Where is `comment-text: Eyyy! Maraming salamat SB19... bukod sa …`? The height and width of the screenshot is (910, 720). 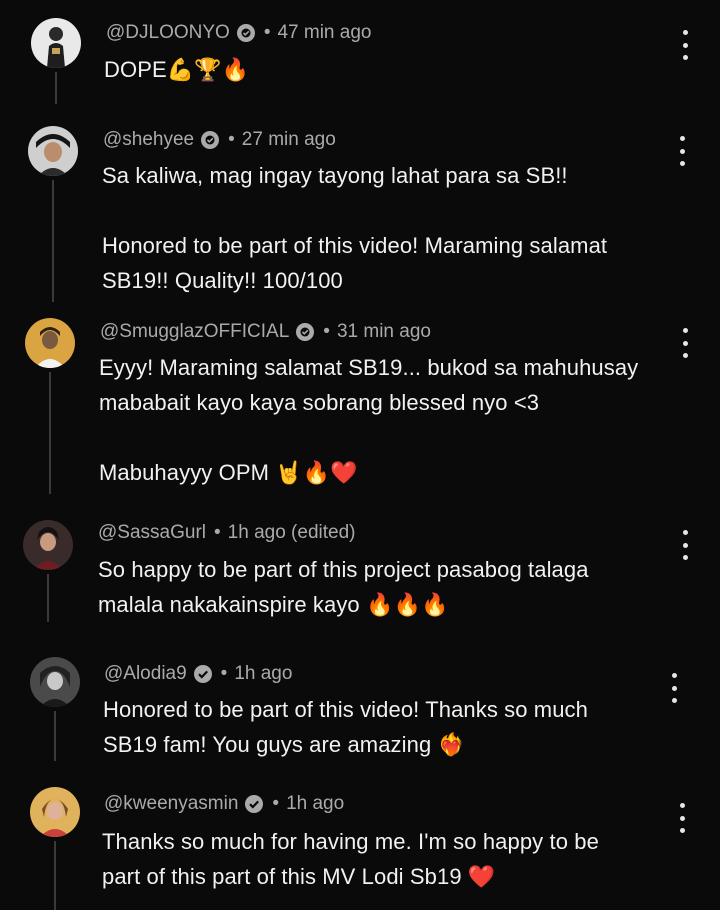
comment-text: Eyyy! Maraming salamat SB19... bukod sa … is located at coordinates (369, 420).